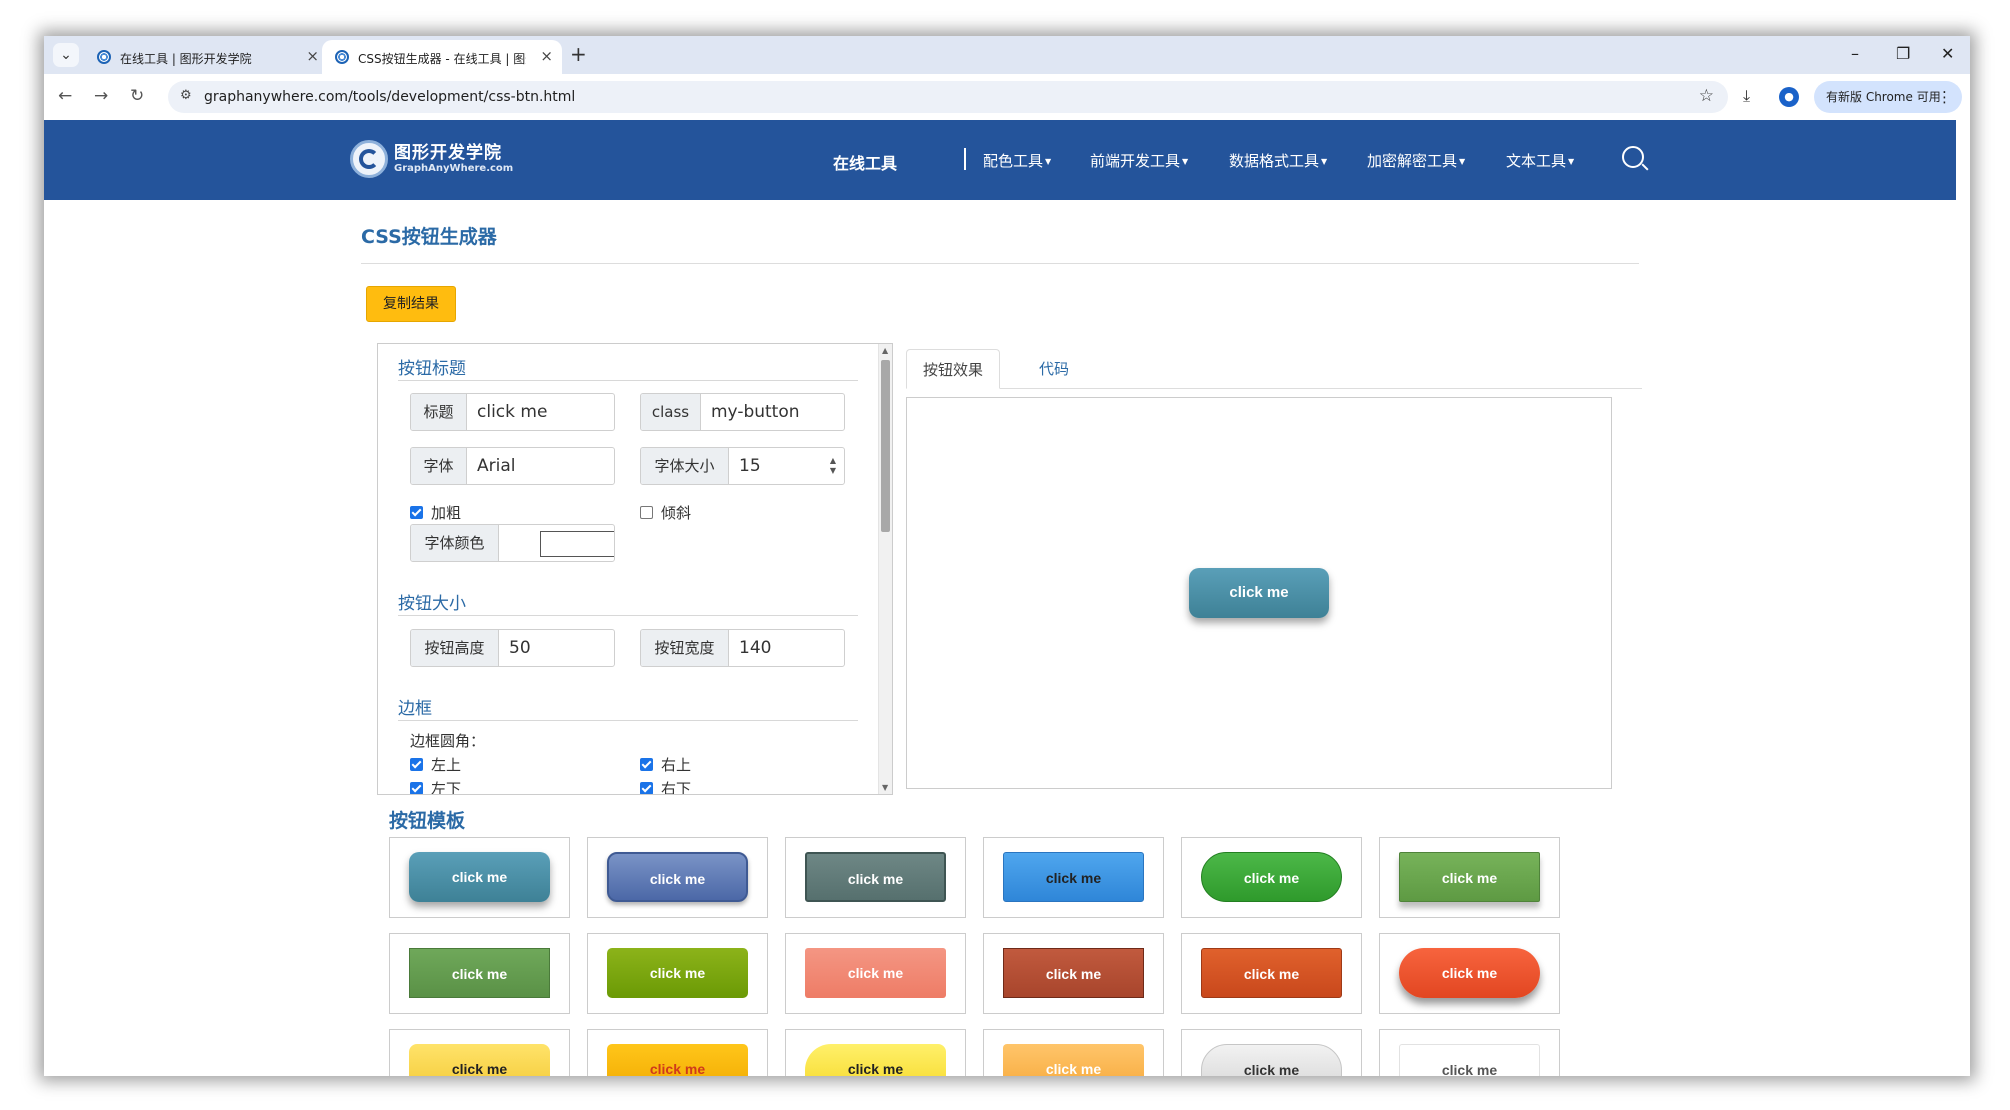 The height and width of the screenshot is (1110, 2010). What do you see at coordinates (1259, 593) in the screenshot?
I see `preview-button: click me` at bounding box center [1259, 593].